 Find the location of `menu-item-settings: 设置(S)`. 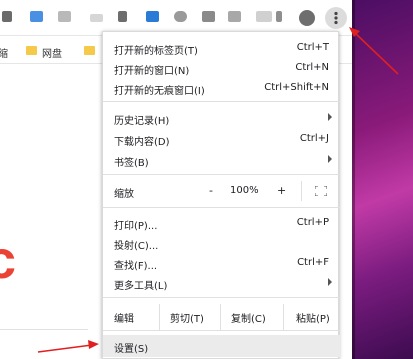

menu-item-settings: 设置(S) is located at coordinates (221, 346).